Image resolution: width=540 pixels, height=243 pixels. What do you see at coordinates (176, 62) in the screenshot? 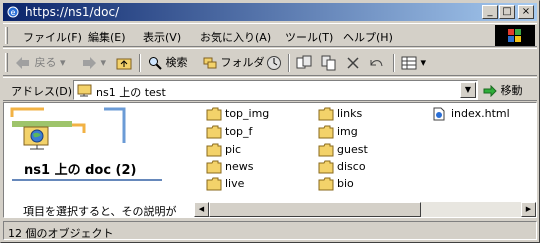
I see `search-label: 検索` at bounding box center [176, 62].